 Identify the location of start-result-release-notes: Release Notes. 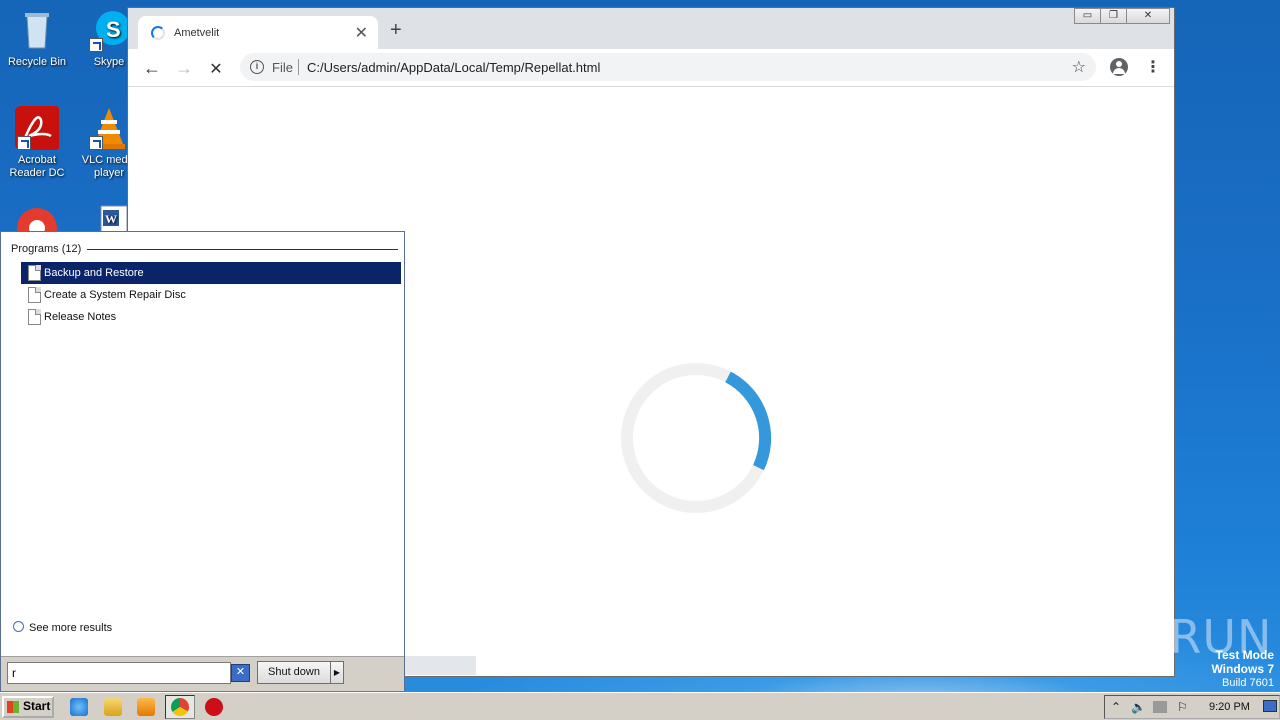
(211, 317).